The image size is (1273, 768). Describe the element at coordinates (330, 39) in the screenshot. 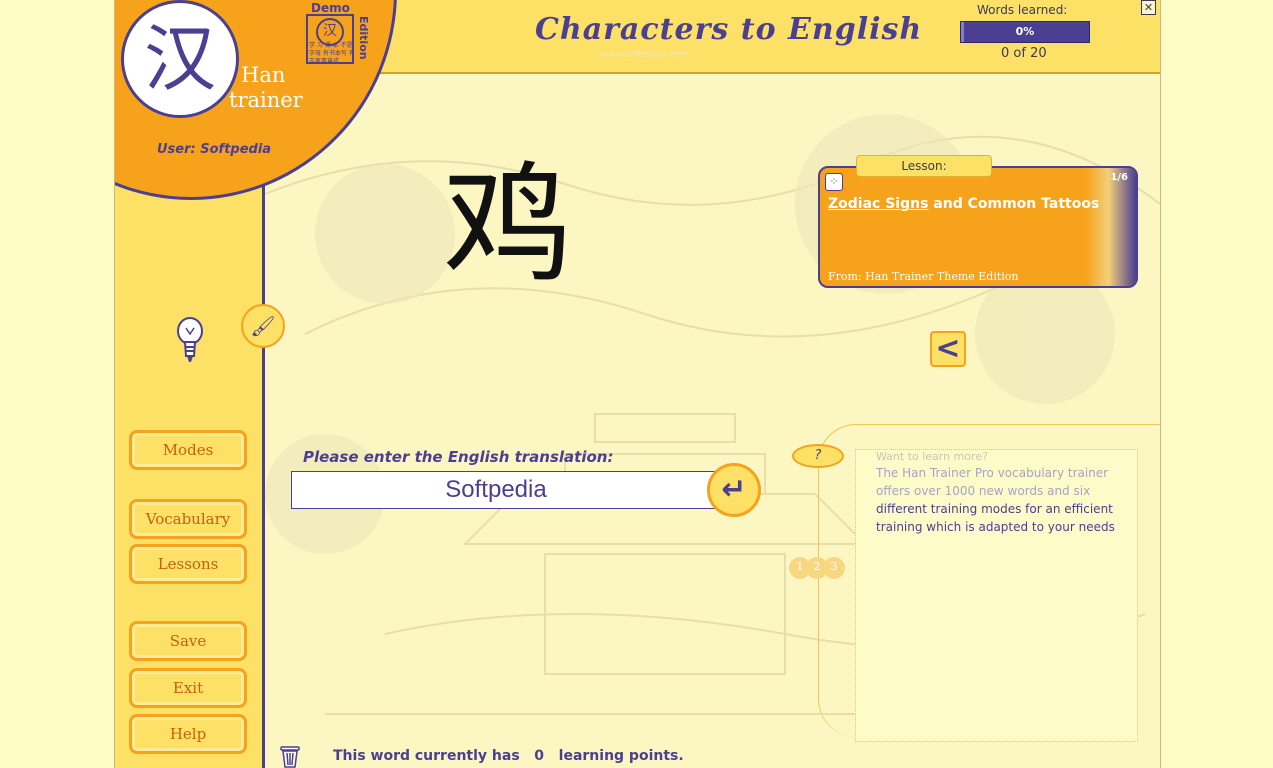

I see `demo-edition-badge: 汉 学 习 课 本 不是字母 有书本写 有志者事竟成` at that location.